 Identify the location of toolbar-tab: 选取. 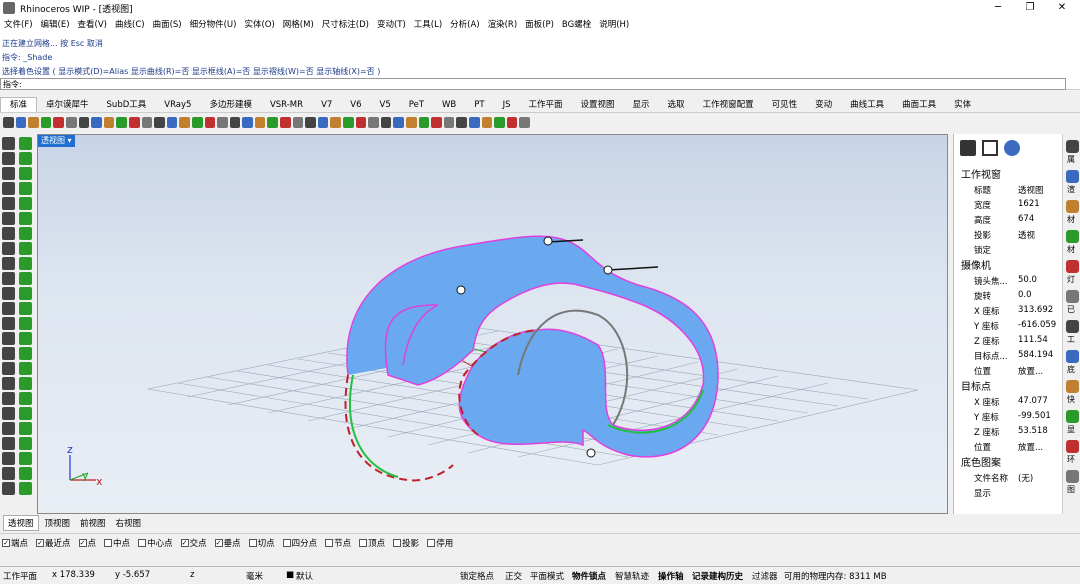
(676, 105).